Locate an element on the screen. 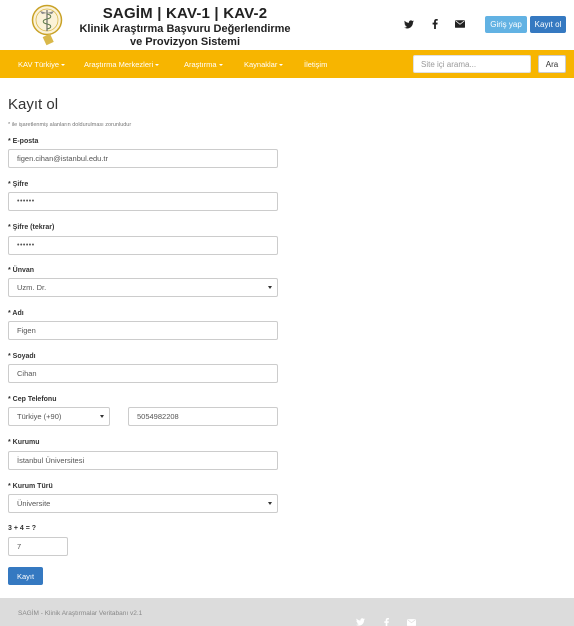 The width and height of the screenshot is (574, 626). institution-value: İstanbul Üniversitesi is located at coordinates (51, 460).